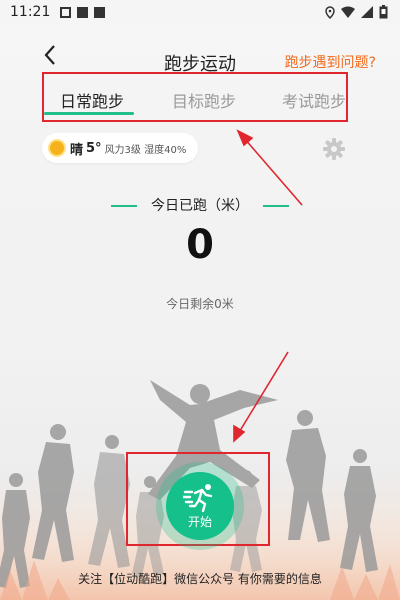  What do you see at coordinates (57, 148) in the screenshot?
I see `sun-icon` at bounding box center [57, 148].